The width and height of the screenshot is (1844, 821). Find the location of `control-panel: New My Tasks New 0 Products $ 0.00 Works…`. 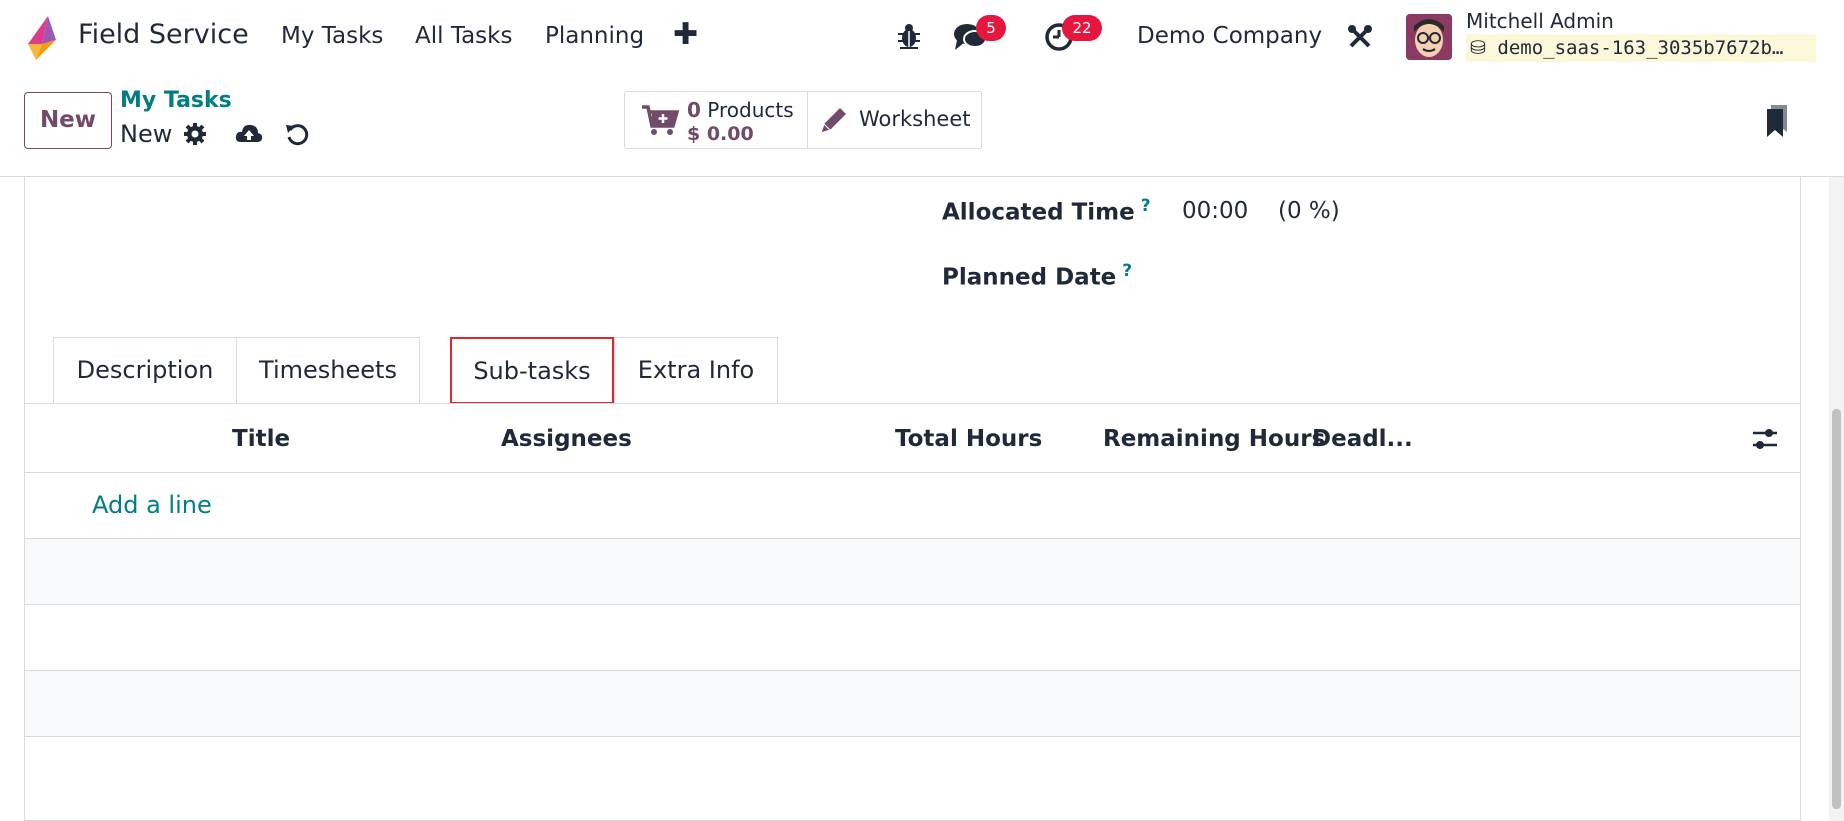

control-panel: New My Tasks New 0 Products $ 0.00 Works… is located at coordinates (922, 126).